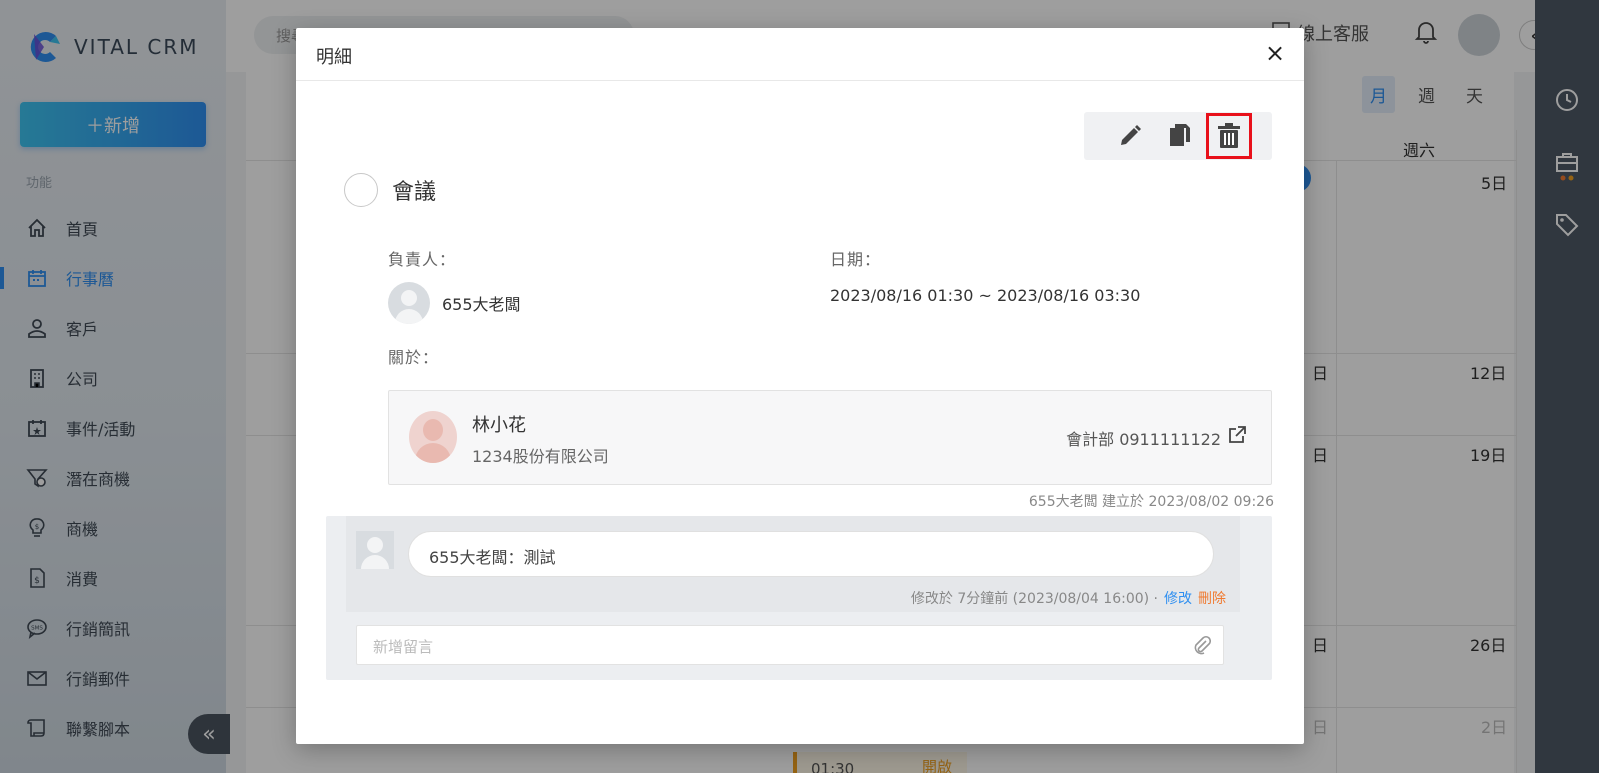  What do you see at coordinates (499, 425) in the screenshot?
I see `contact-name: 林小花` at bounding box center [499, 425].